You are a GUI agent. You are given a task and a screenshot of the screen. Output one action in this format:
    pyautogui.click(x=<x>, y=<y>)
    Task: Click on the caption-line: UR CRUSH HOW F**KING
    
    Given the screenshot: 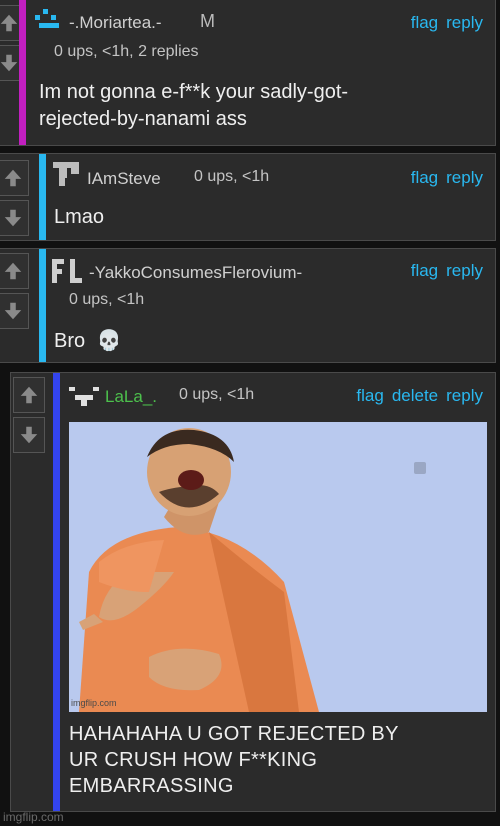 What is the action you would take?
    pyautogui.click(x=193, y=760)
    